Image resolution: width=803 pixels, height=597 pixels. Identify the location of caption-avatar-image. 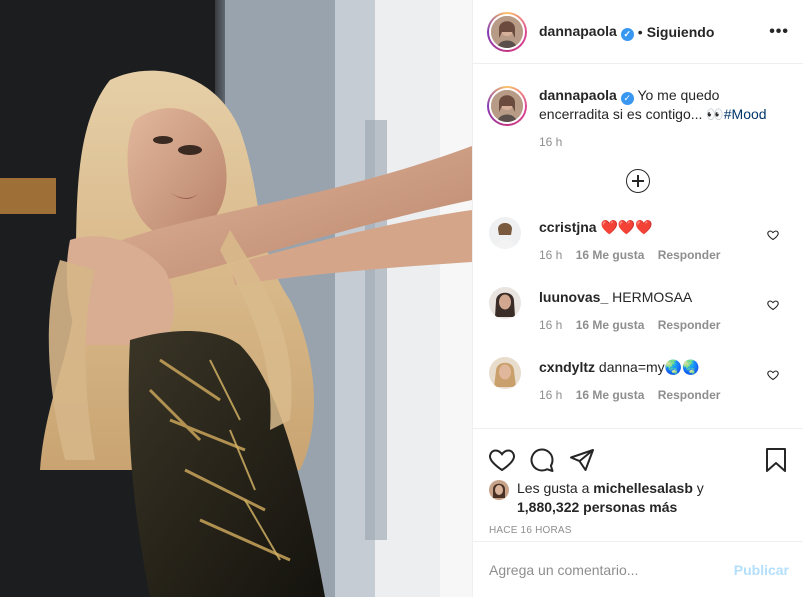
(507, 106).